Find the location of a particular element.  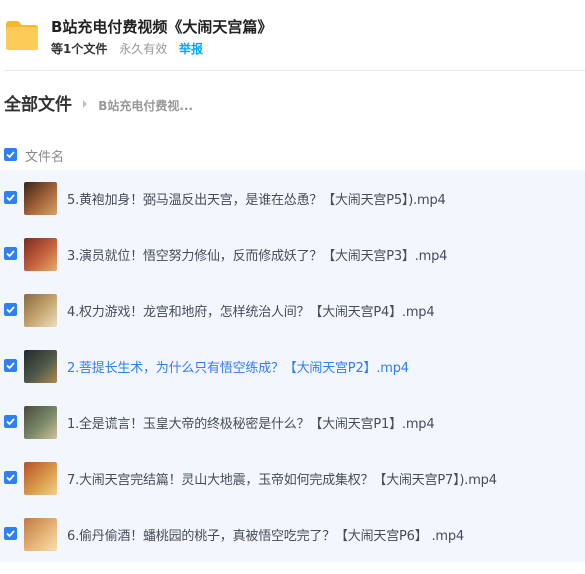

file-count: 等1个文件 is located at coordinates (79, 49).